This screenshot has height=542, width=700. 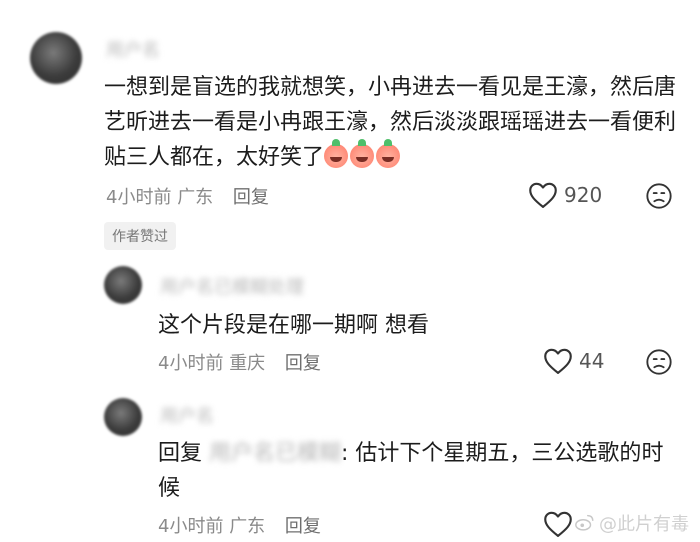 I want to click on reply-to-username: 用户名已模糊, so click(x=275, y=453).